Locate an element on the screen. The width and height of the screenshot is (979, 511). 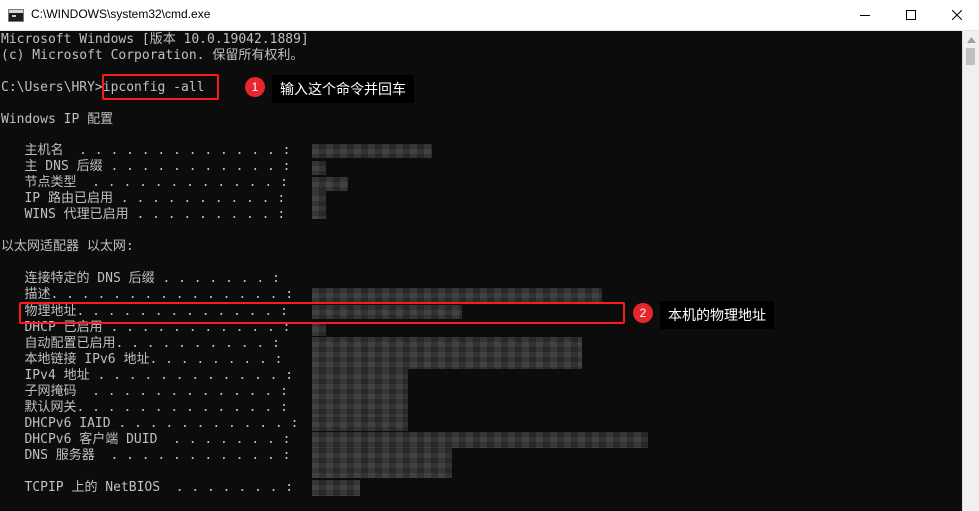
scroll-up-button is located at coordinates (971, 39).